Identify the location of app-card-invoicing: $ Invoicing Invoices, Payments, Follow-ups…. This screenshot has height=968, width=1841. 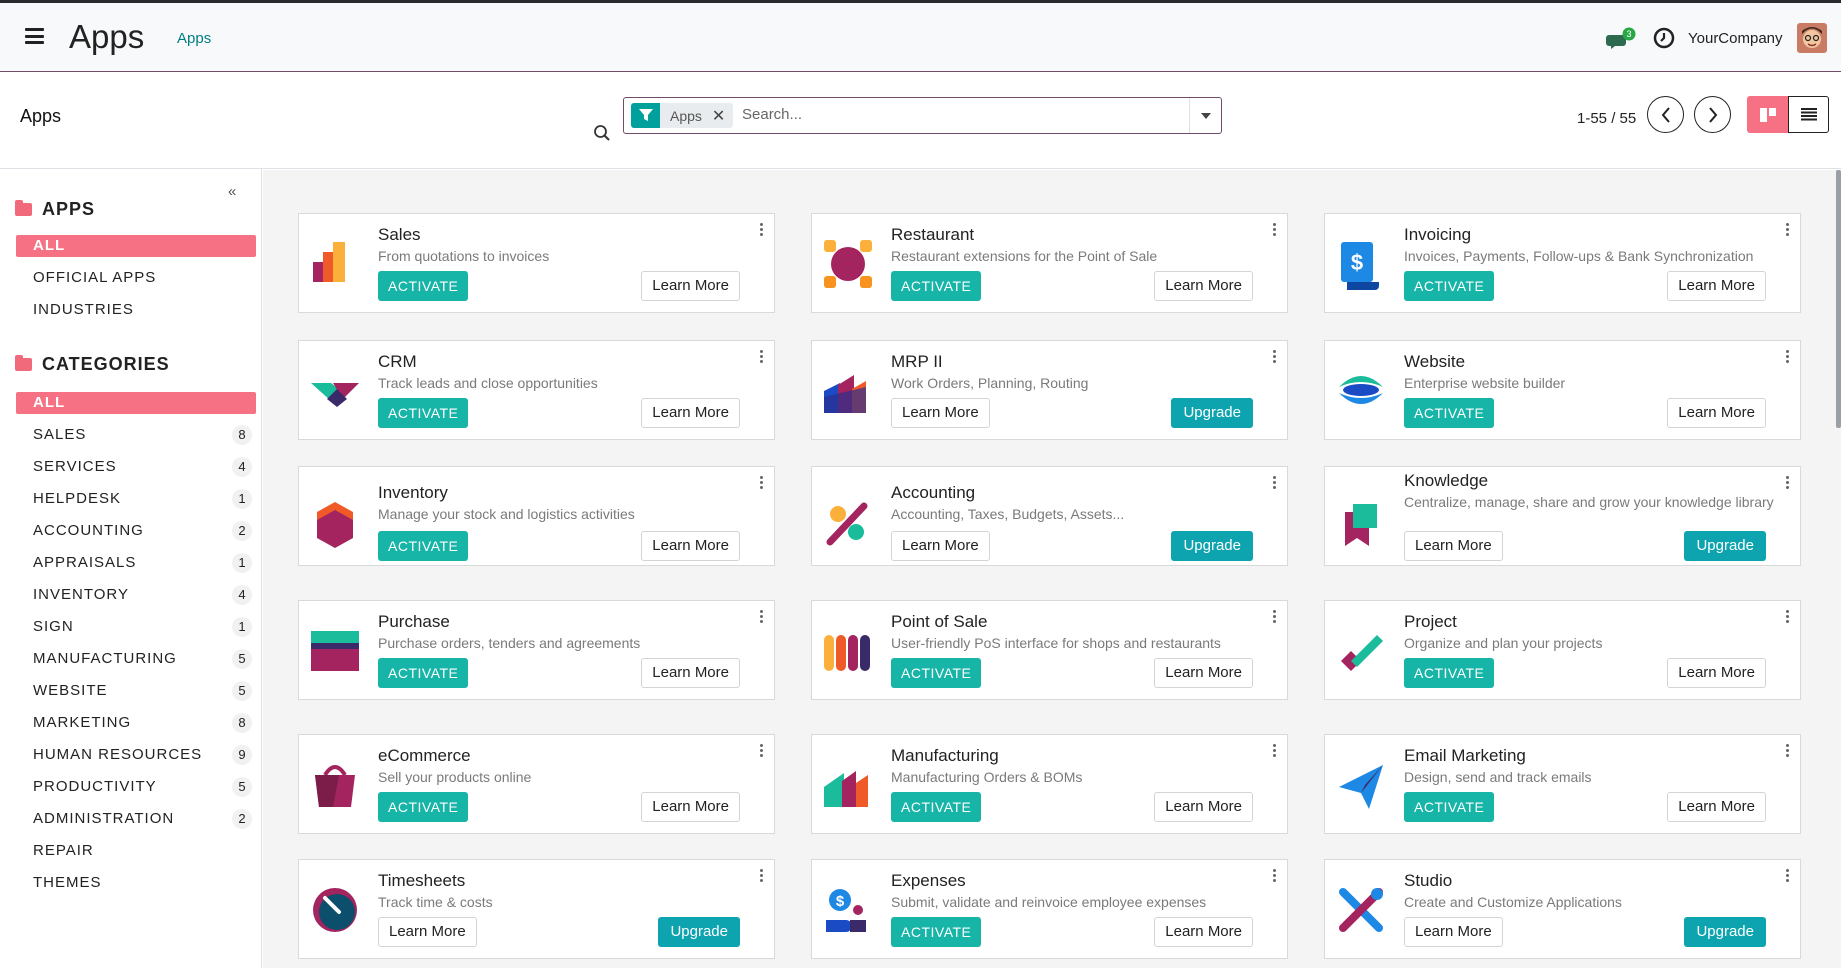
(1562, 263).